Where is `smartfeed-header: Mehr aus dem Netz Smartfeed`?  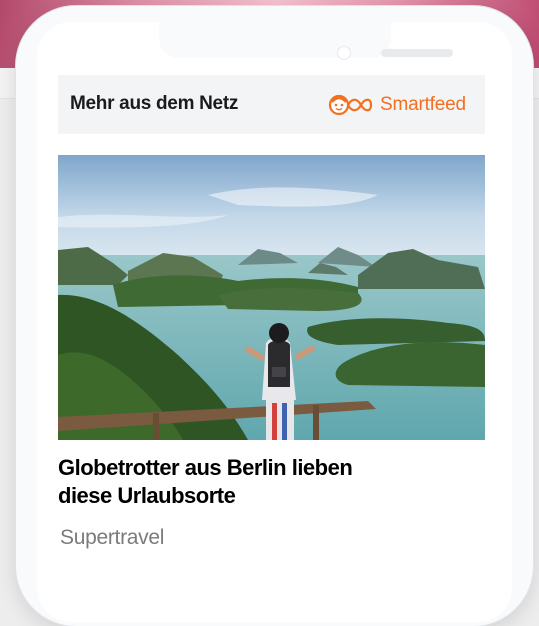 smartfeed-header: Mehr aus dem Netz Smartfeed is located at coordinates (271, 104).